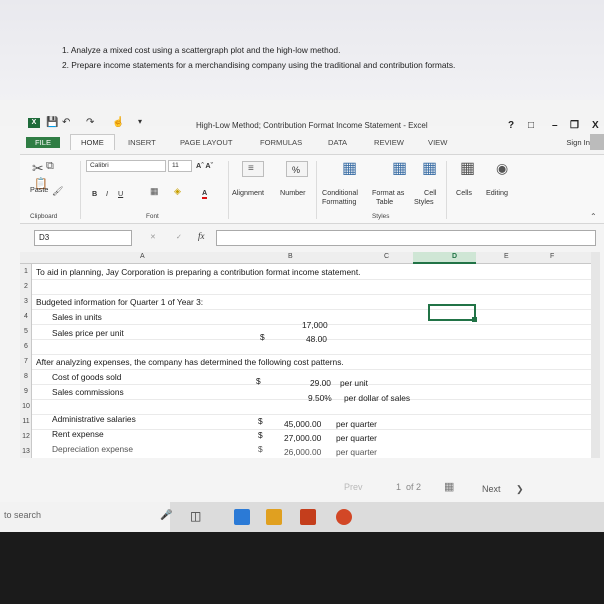 The height and width of the screenshot is (604, 604). What do you see at coordinates (389, 142) in the screenshot?
I see `tab-review: REVIEW` at bounding box center [389, 142].